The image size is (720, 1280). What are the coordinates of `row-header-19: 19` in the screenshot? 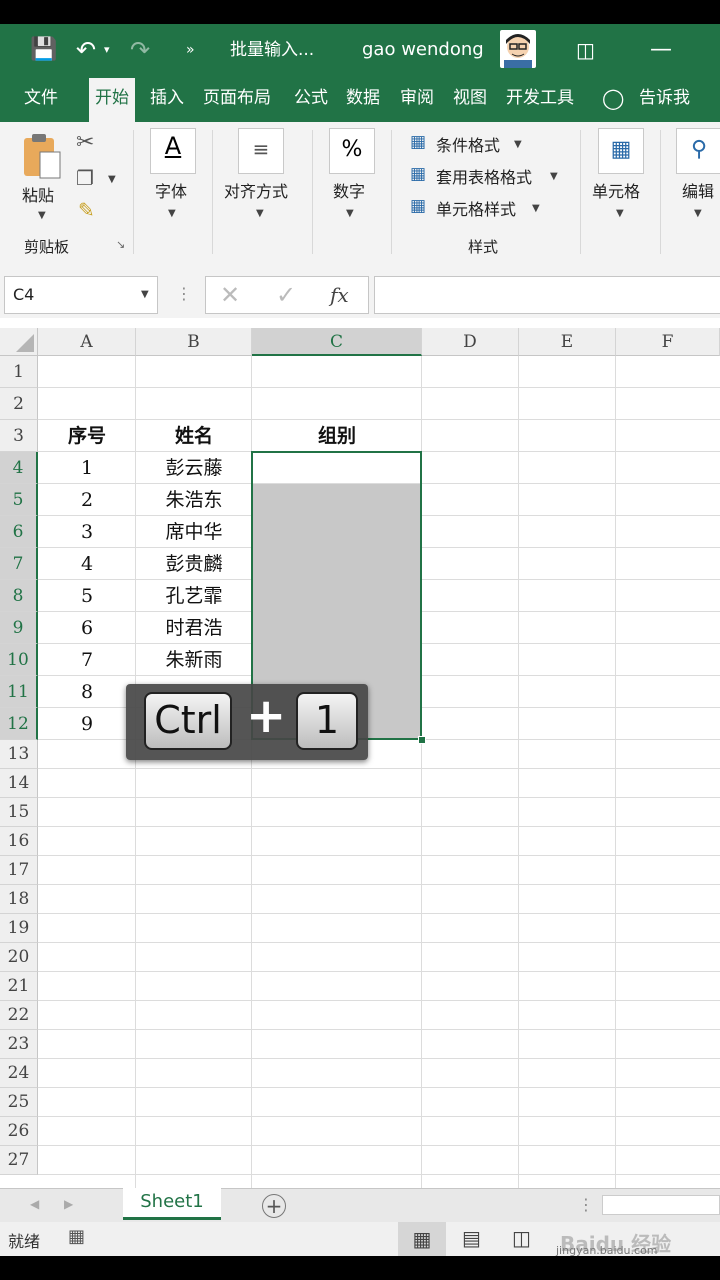 It's located at (19, 928).